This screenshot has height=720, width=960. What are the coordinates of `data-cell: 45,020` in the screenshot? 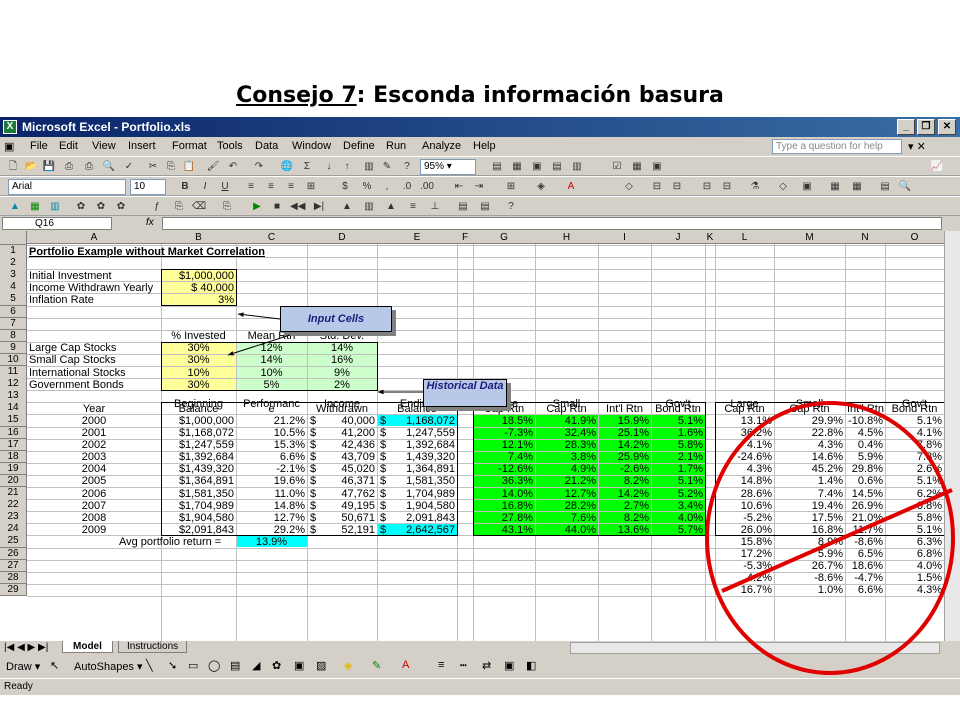 It's located at (342, 469).